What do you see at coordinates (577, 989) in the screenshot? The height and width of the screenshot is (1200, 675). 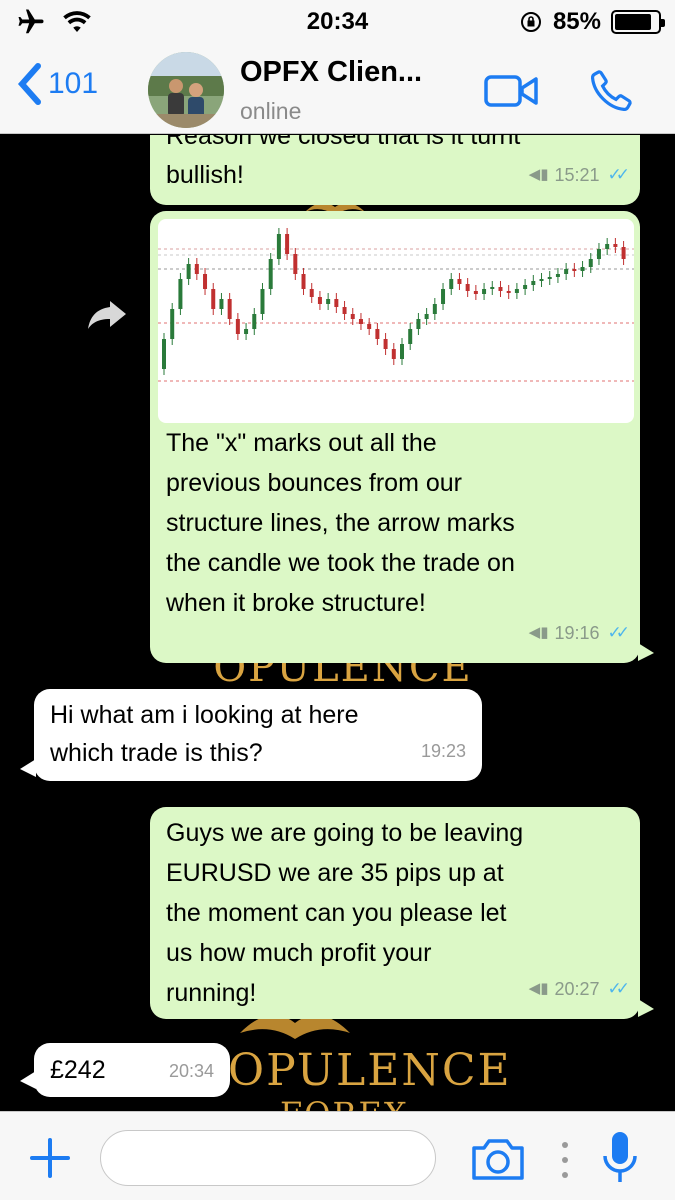 I see `message-time: 20:27` at bounding box center [577, 989].